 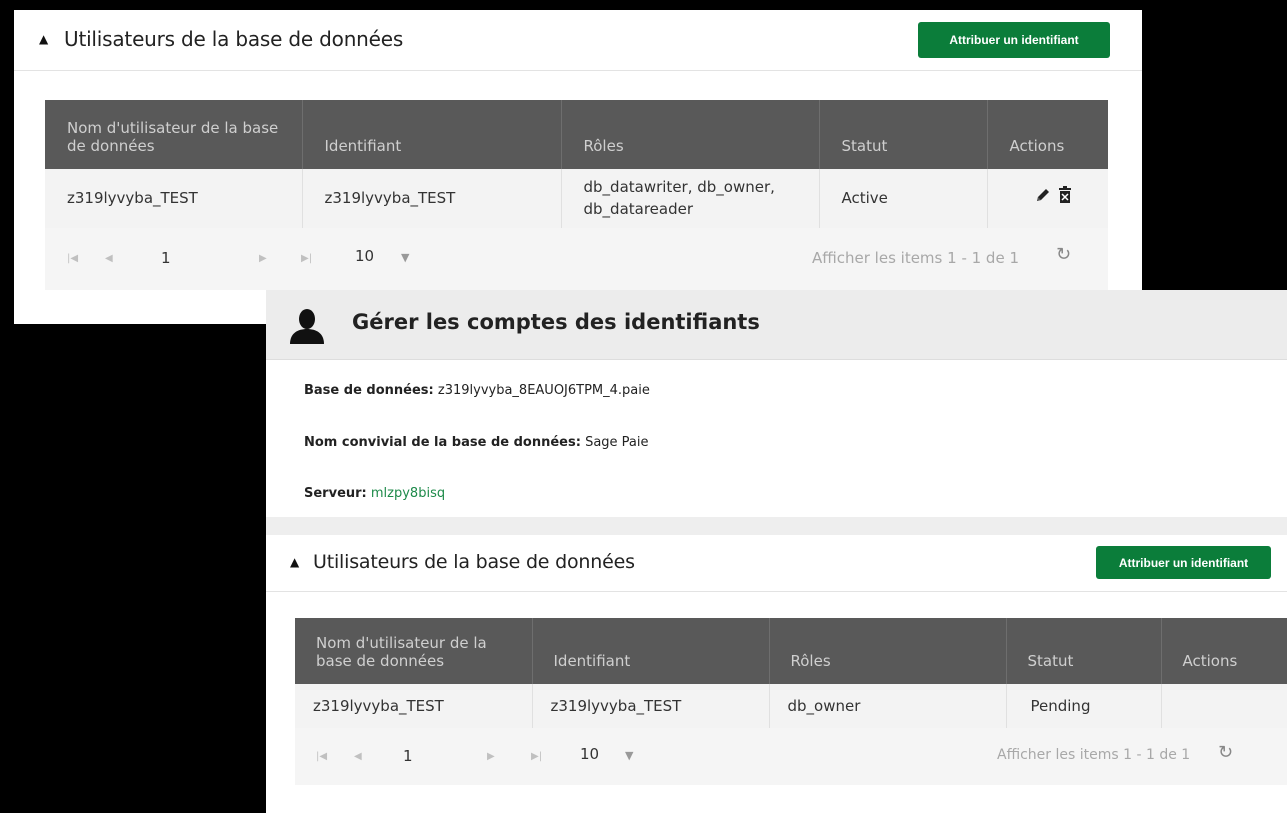 What do you see at coordinates (556, 322) in the screenshot?
I see `manage-title: Gérer les comptes des identifiants` at bounding box center [556, 322].